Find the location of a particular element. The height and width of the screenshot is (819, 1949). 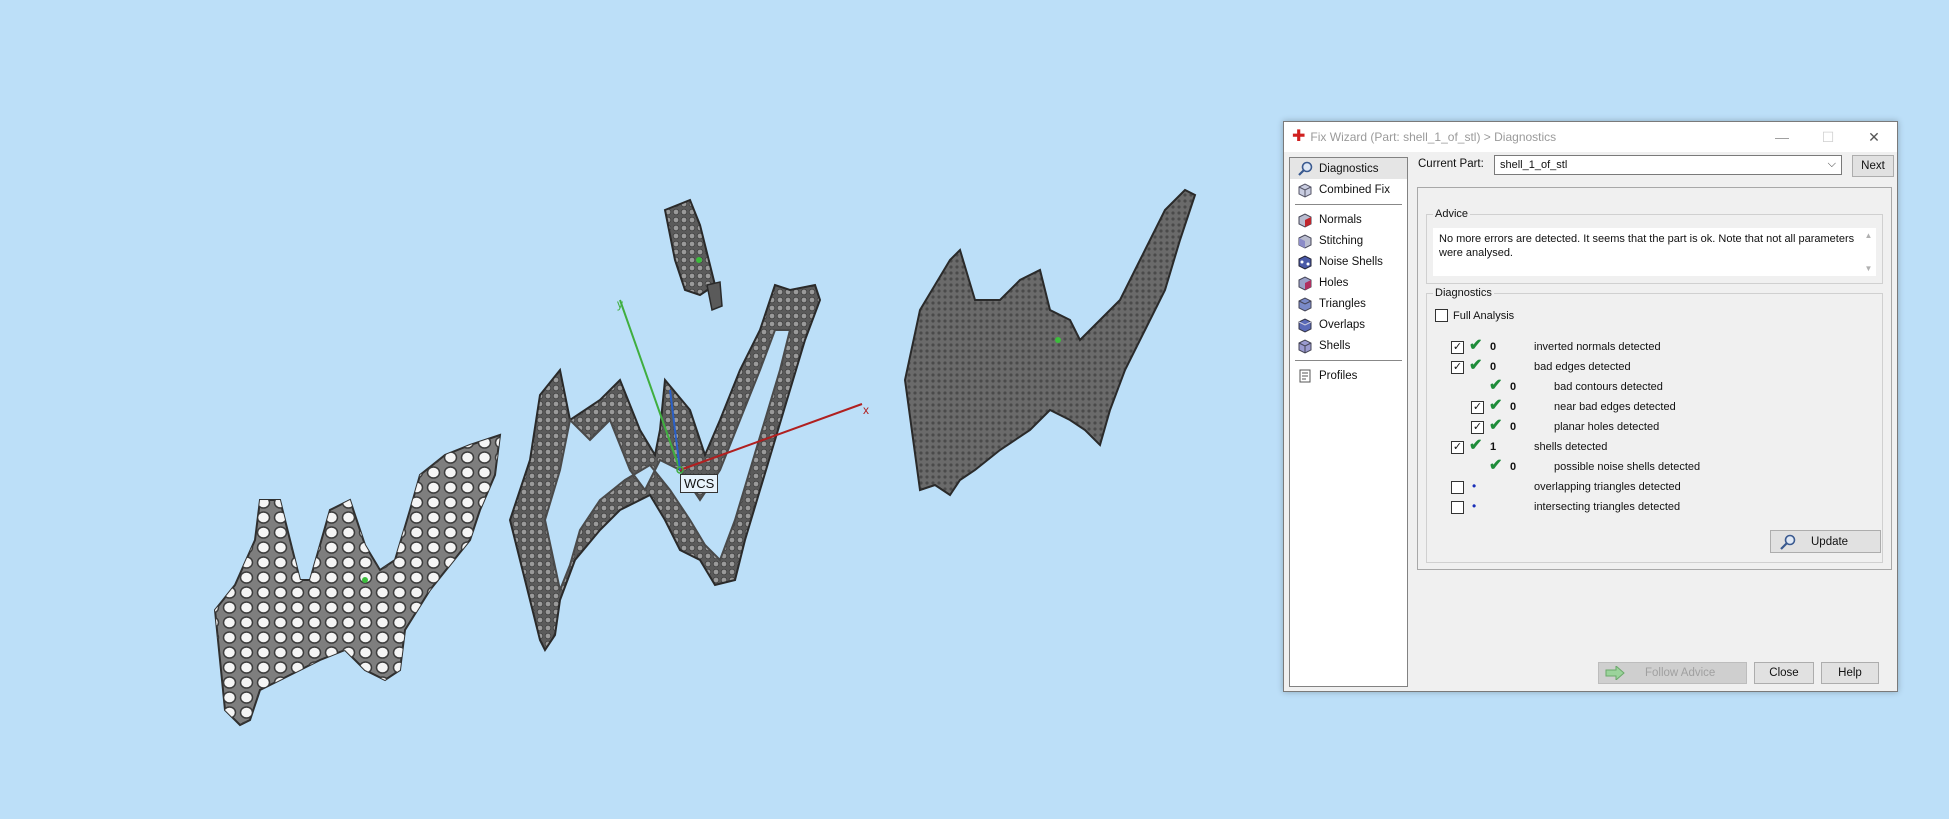

honeycomb-part is located at coordinates (357, 580).